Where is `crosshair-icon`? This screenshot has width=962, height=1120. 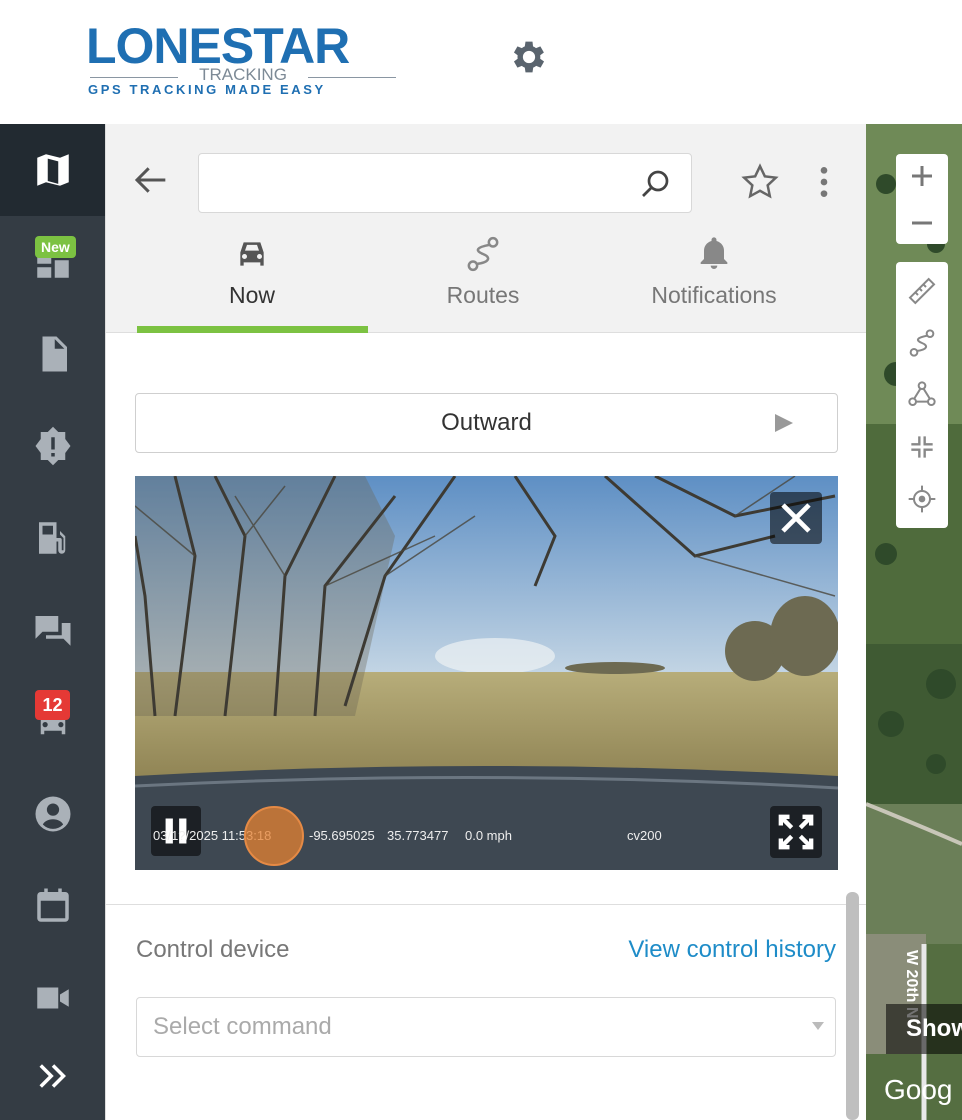
crosshair-icon is located at coordinates (922, 499).